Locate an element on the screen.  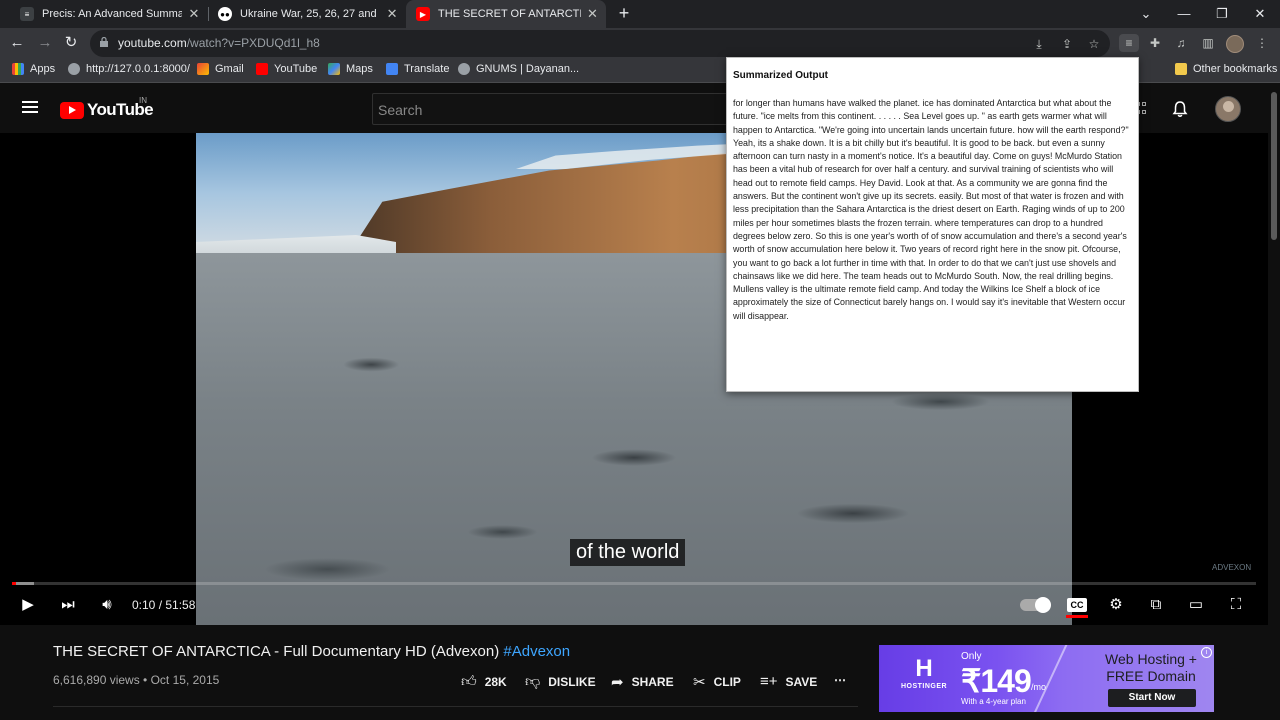
ad-brand: HOSTINGER is located at coordinates (924, 686).